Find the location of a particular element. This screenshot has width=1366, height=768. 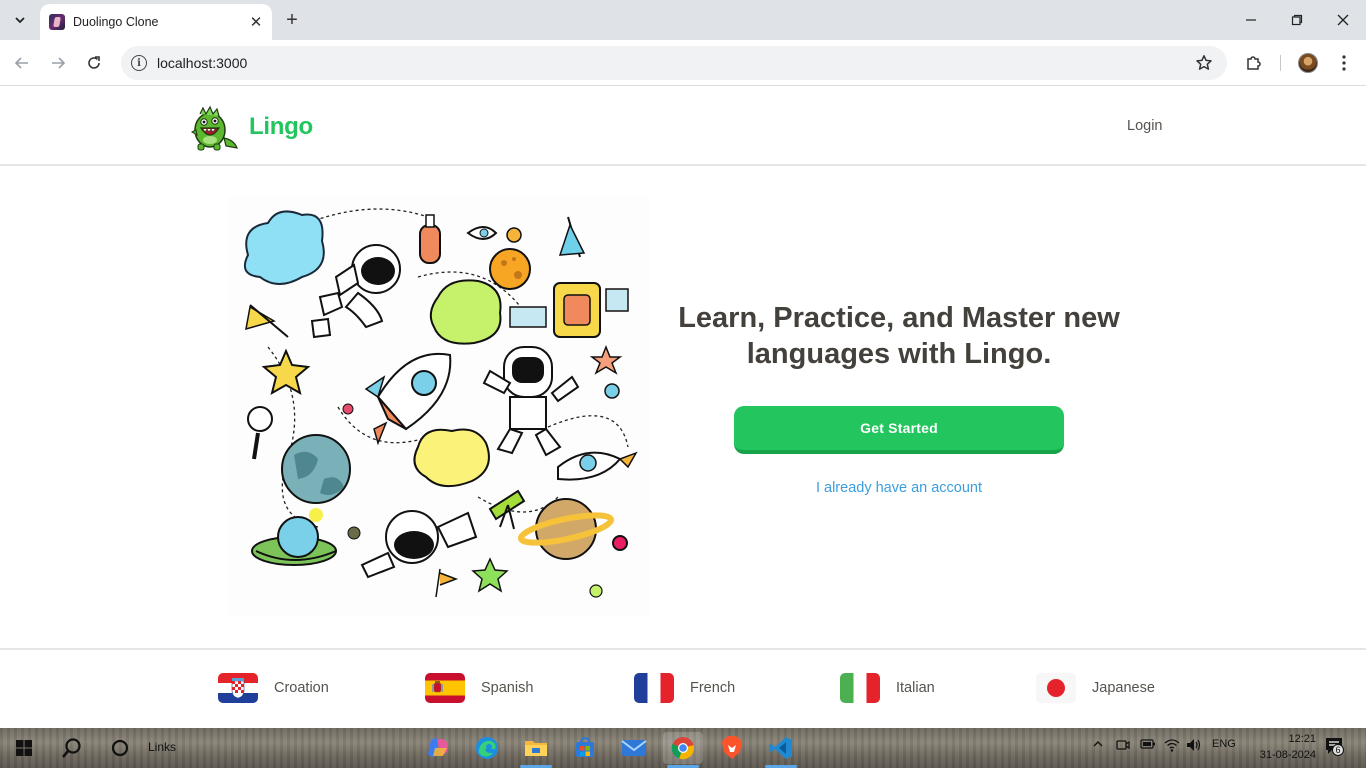

mail-button is located at coordinates (634, 748).